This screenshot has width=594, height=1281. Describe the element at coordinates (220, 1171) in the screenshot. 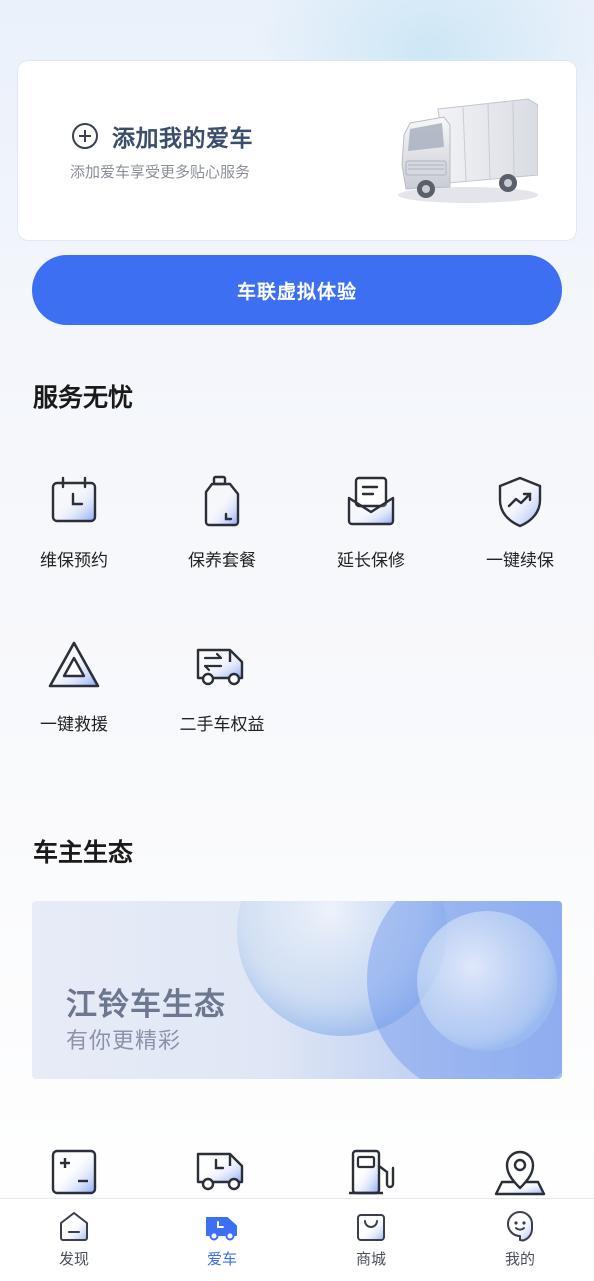

I see `truck-clock-icon` at that location.